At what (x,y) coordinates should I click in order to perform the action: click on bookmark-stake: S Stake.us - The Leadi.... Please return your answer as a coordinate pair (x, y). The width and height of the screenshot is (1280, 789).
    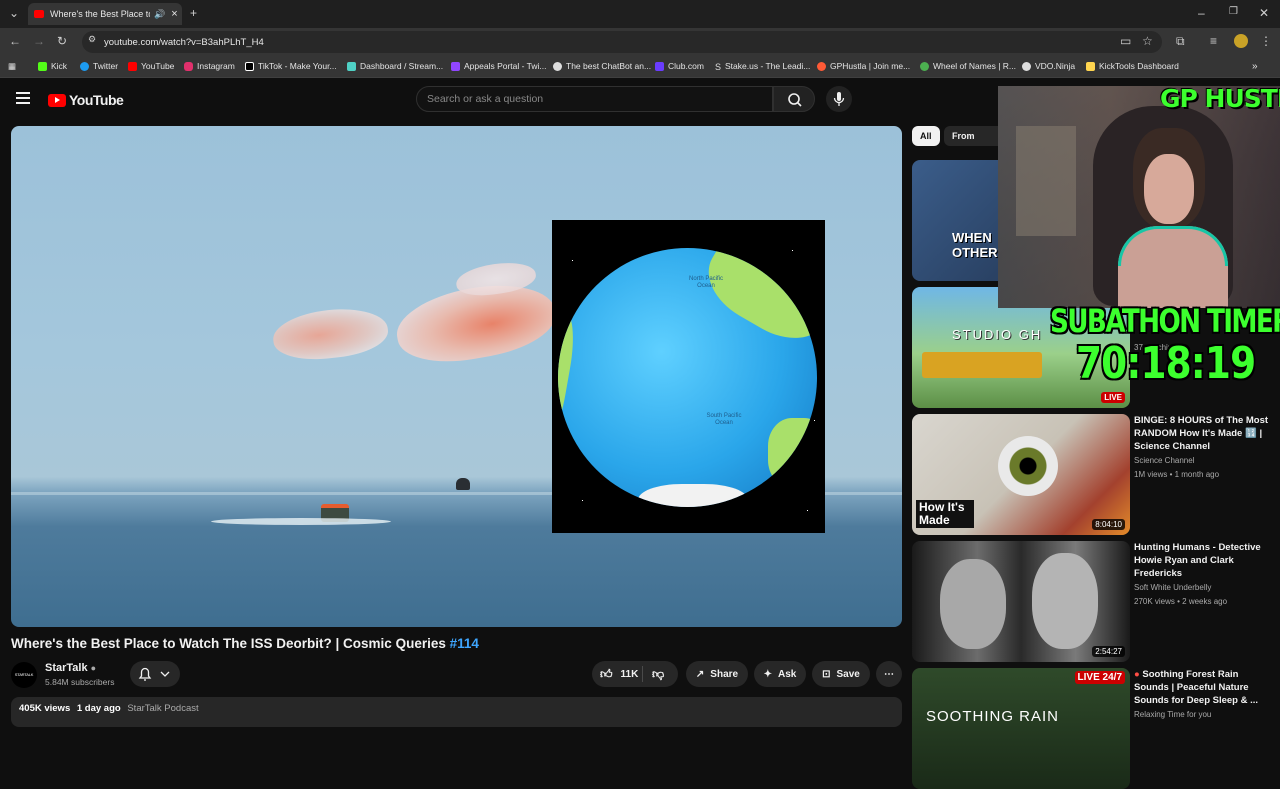
    Looking at the image, I should click on (762, 66).